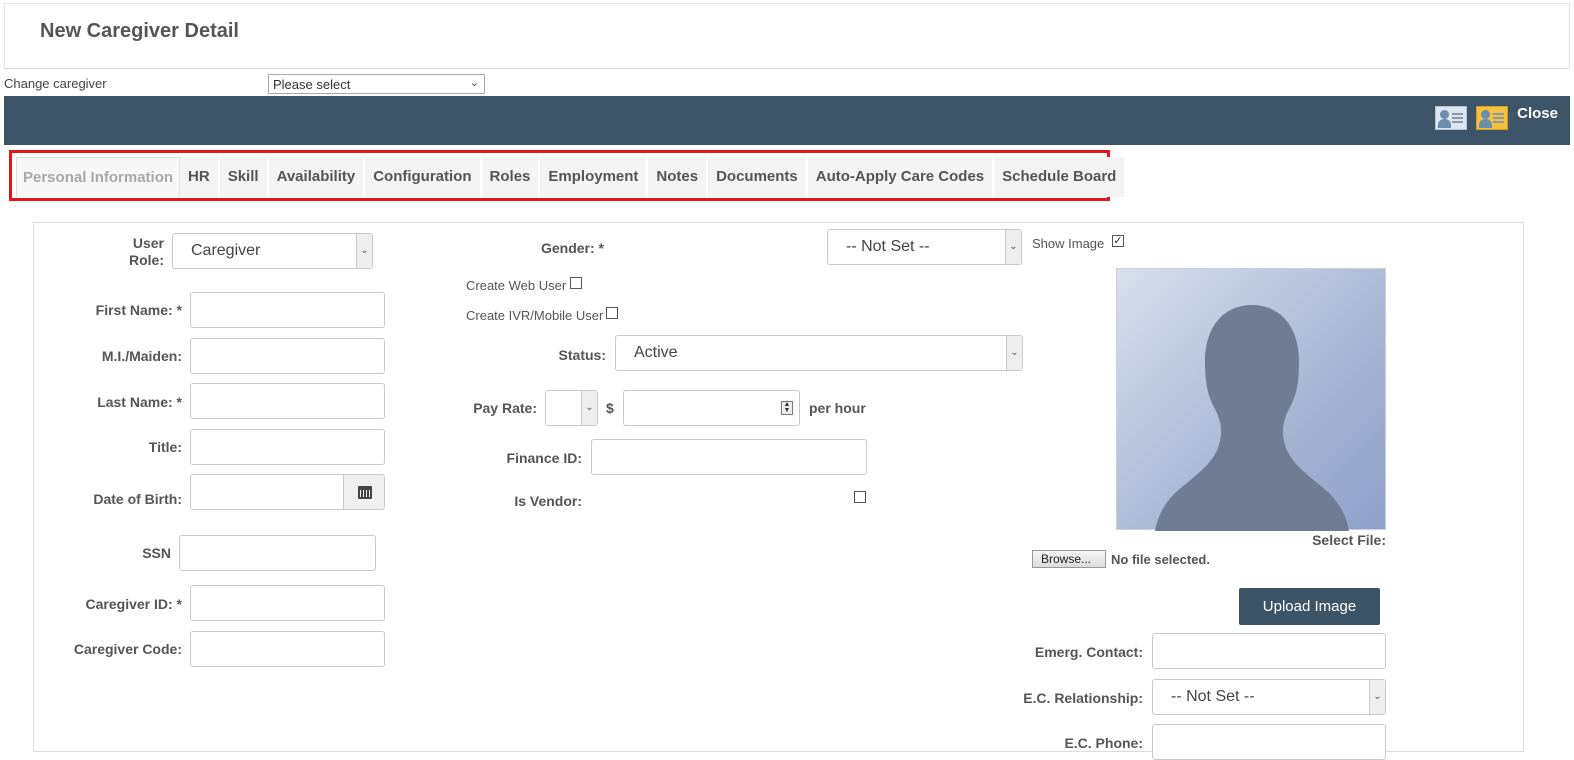 The width and height of the screenshot is (1574, 760). Describe the element at coordinates (267, 492) in the screenshot. I see `dob-field` at that location.